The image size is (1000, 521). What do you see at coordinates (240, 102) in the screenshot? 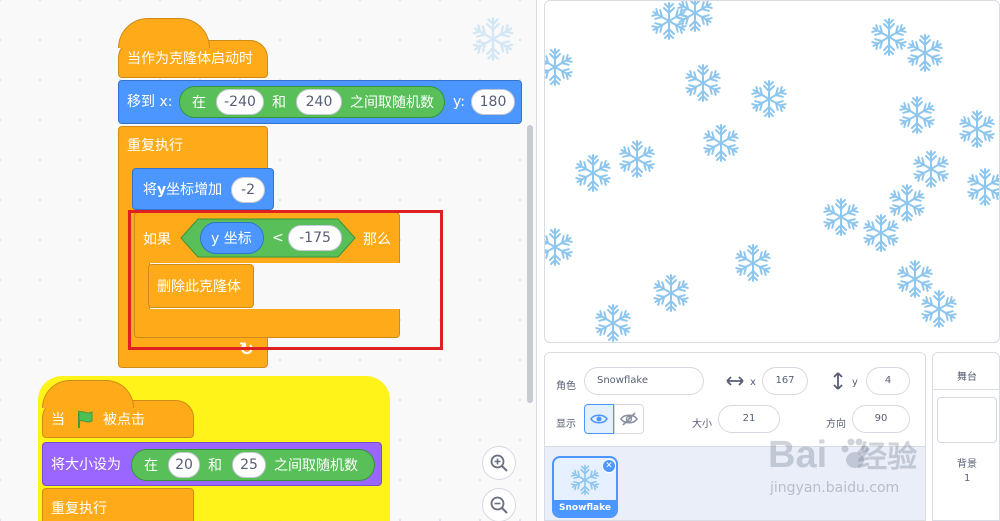
I see `random-from-input: -240` at bounding box center [240, 102].